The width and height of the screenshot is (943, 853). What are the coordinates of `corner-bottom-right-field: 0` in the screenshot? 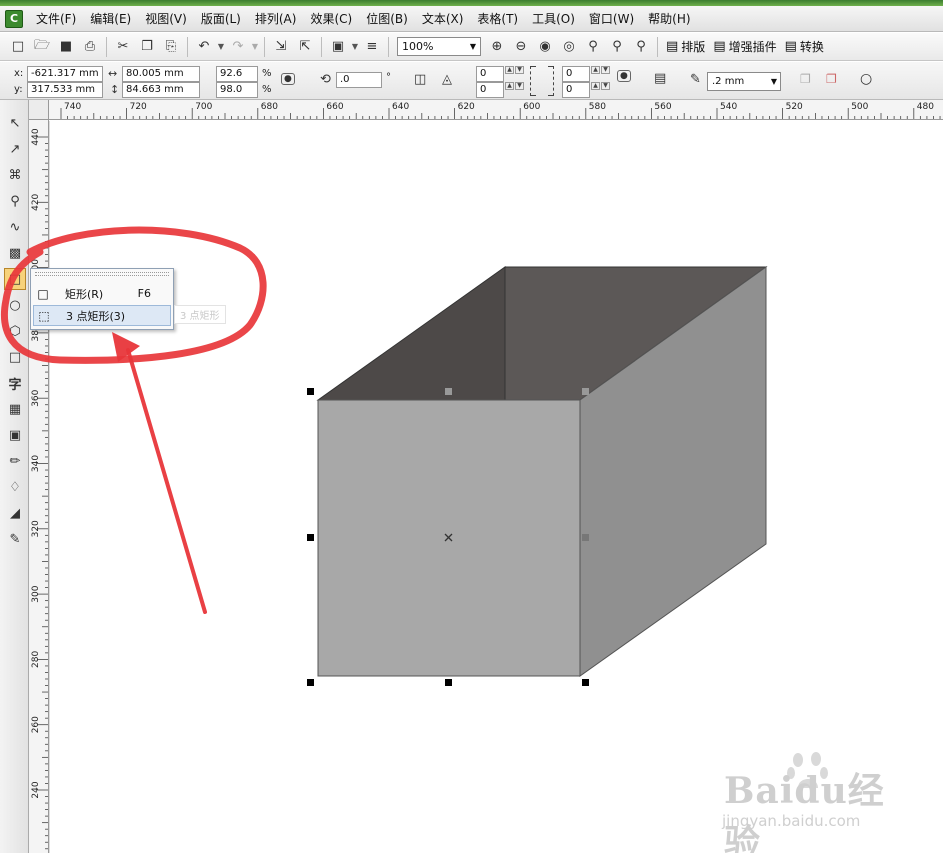 It's located at (576, 90).